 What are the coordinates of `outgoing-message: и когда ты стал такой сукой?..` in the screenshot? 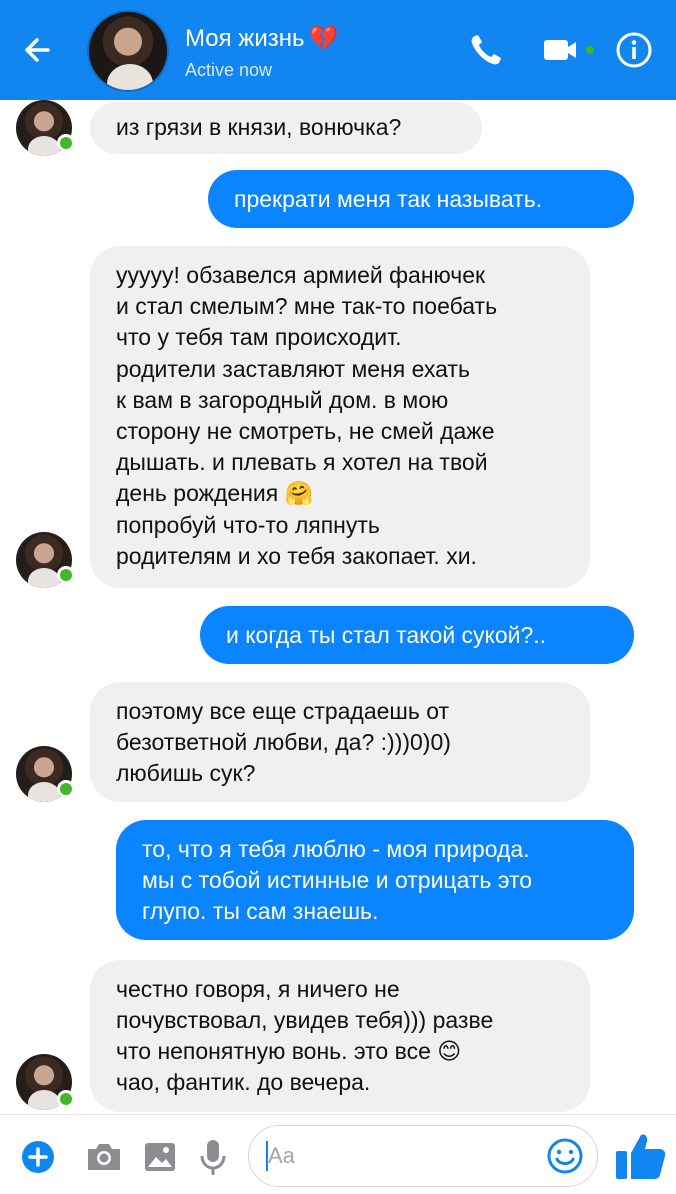 It's located at (417, 635).